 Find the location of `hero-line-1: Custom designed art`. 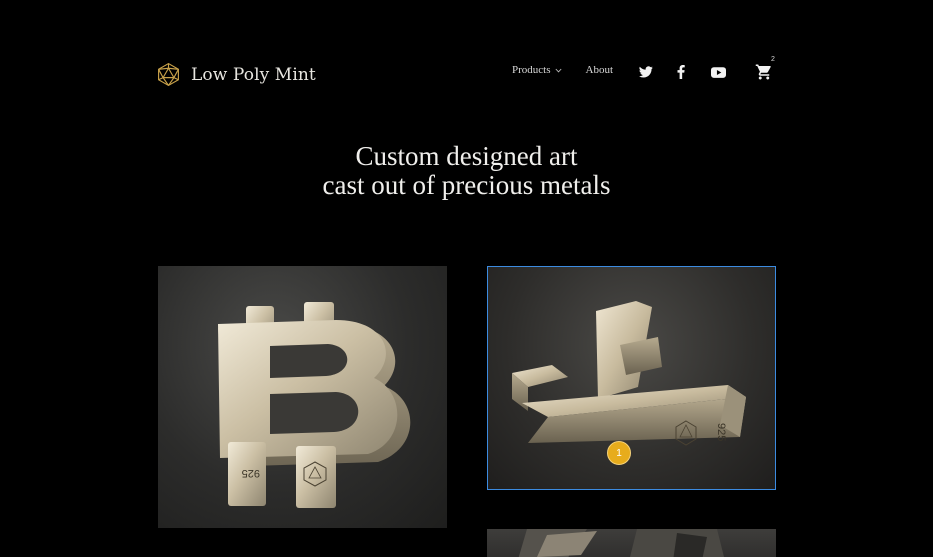

hero-line-1: Custom designed art is located at coordinates (466, 156).